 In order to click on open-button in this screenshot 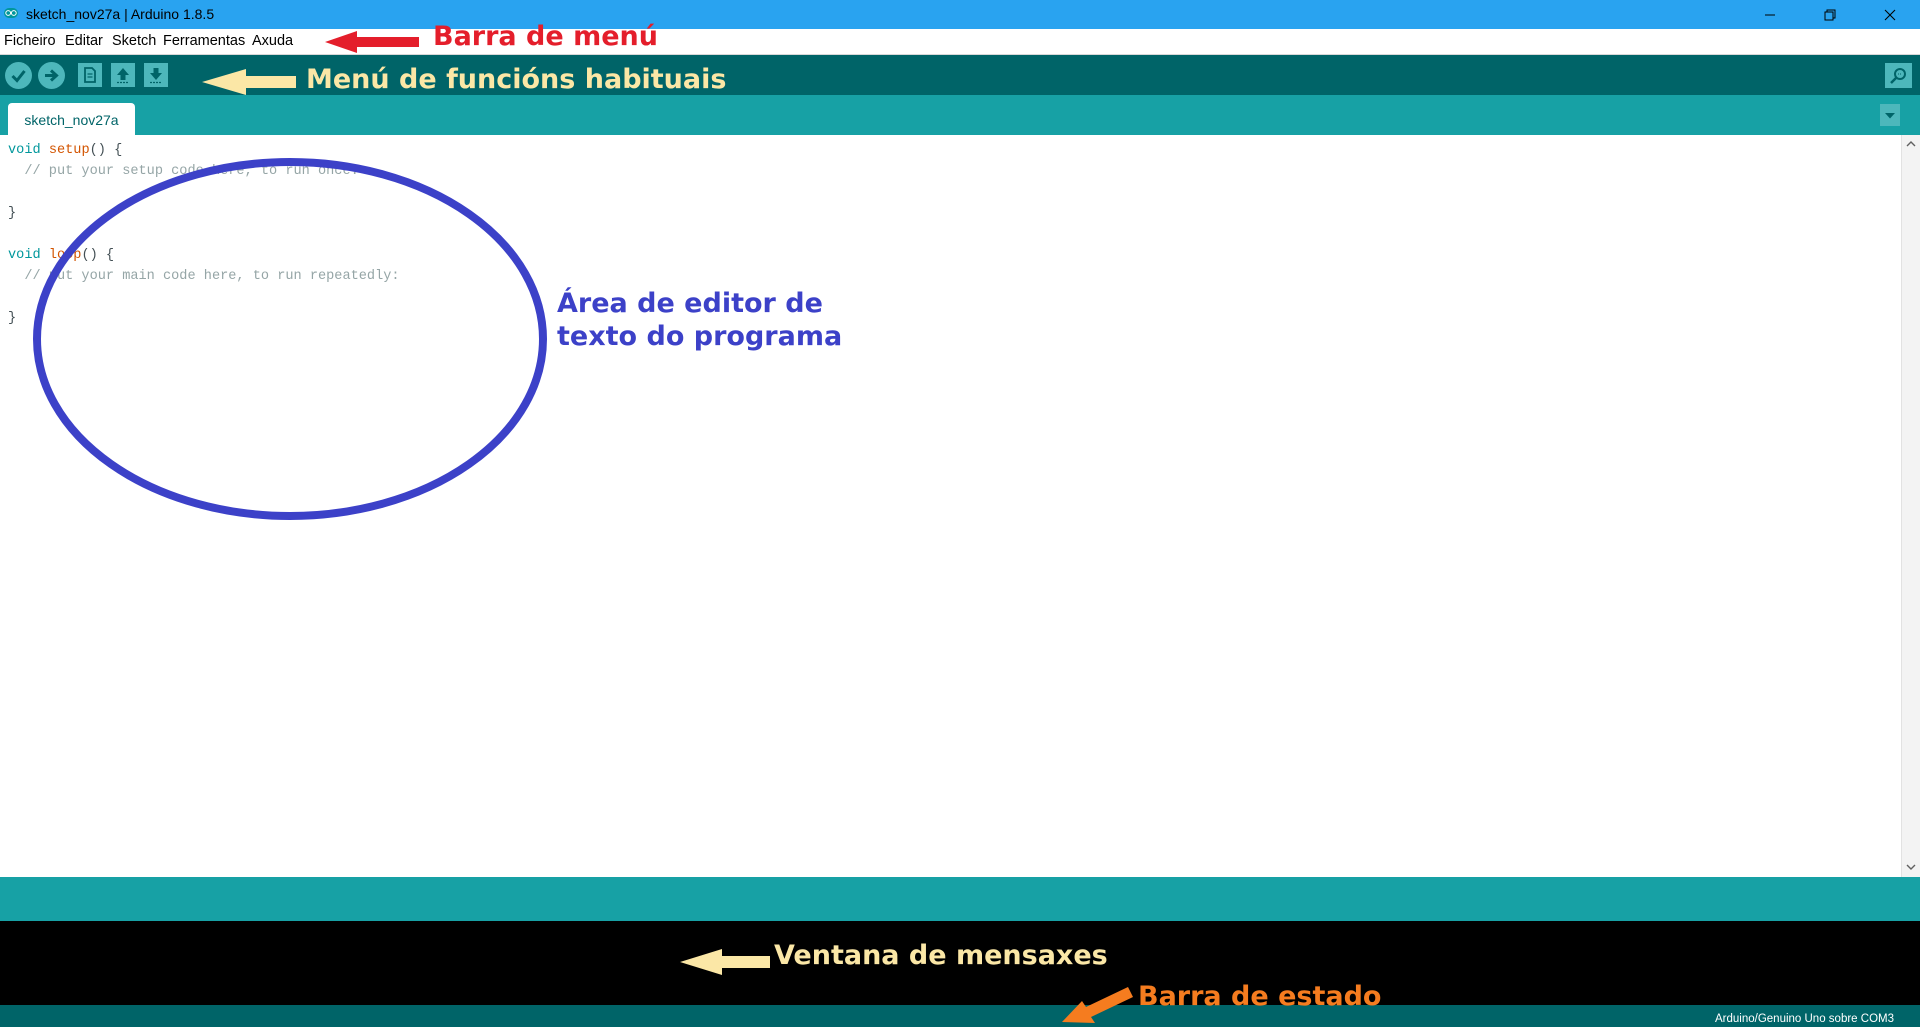, I will do `click(123, 75)`.